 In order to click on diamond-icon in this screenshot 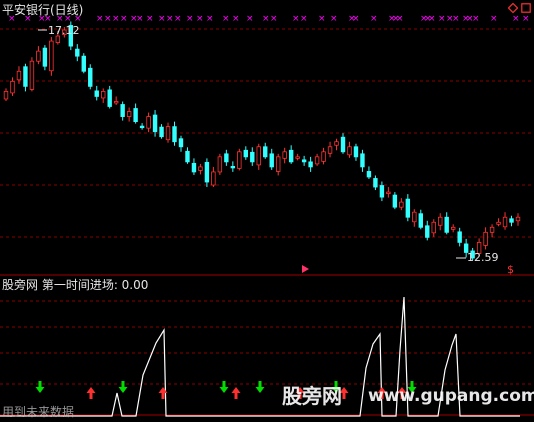, I will do `click(513, 8)`.